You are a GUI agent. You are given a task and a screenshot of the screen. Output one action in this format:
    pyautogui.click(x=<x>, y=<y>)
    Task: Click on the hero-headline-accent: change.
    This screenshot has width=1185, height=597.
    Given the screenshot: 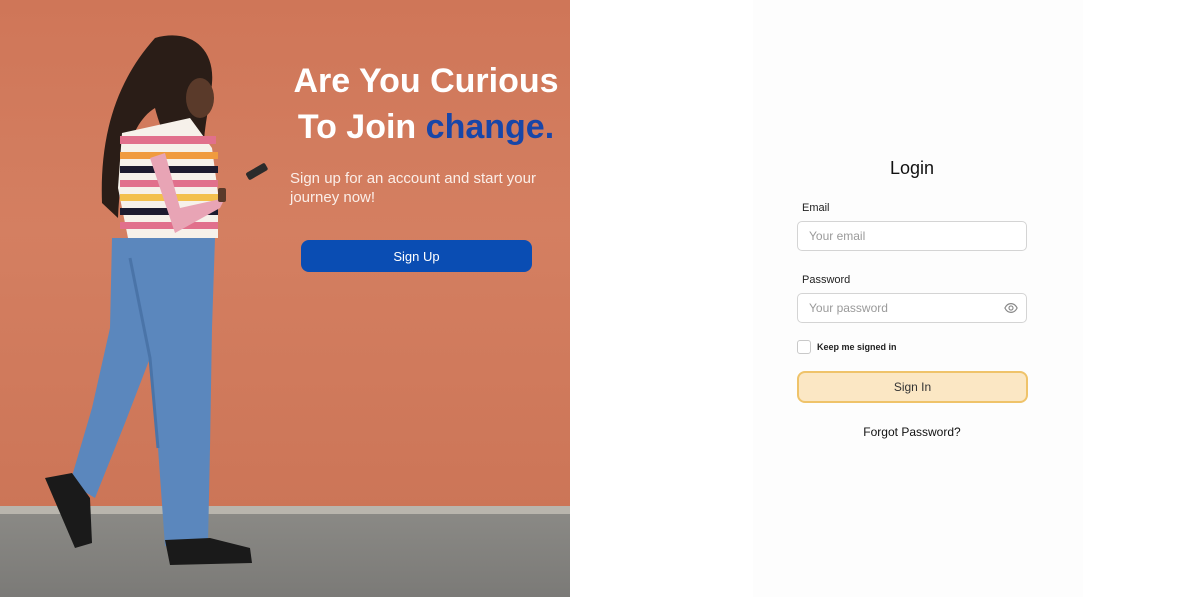 What is the action you would take?
    pyautogui.click(x=490, y=127)
    